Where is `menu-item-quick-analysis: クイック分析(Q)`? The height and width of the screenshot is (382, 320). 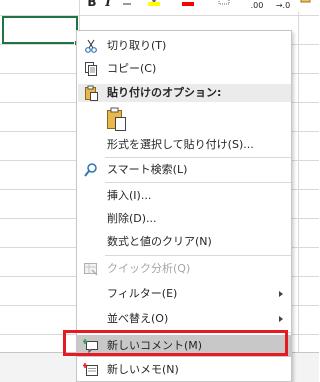
menu-item-quick-analysis: クイック分析(Q) is located at coordinates (184, 269).